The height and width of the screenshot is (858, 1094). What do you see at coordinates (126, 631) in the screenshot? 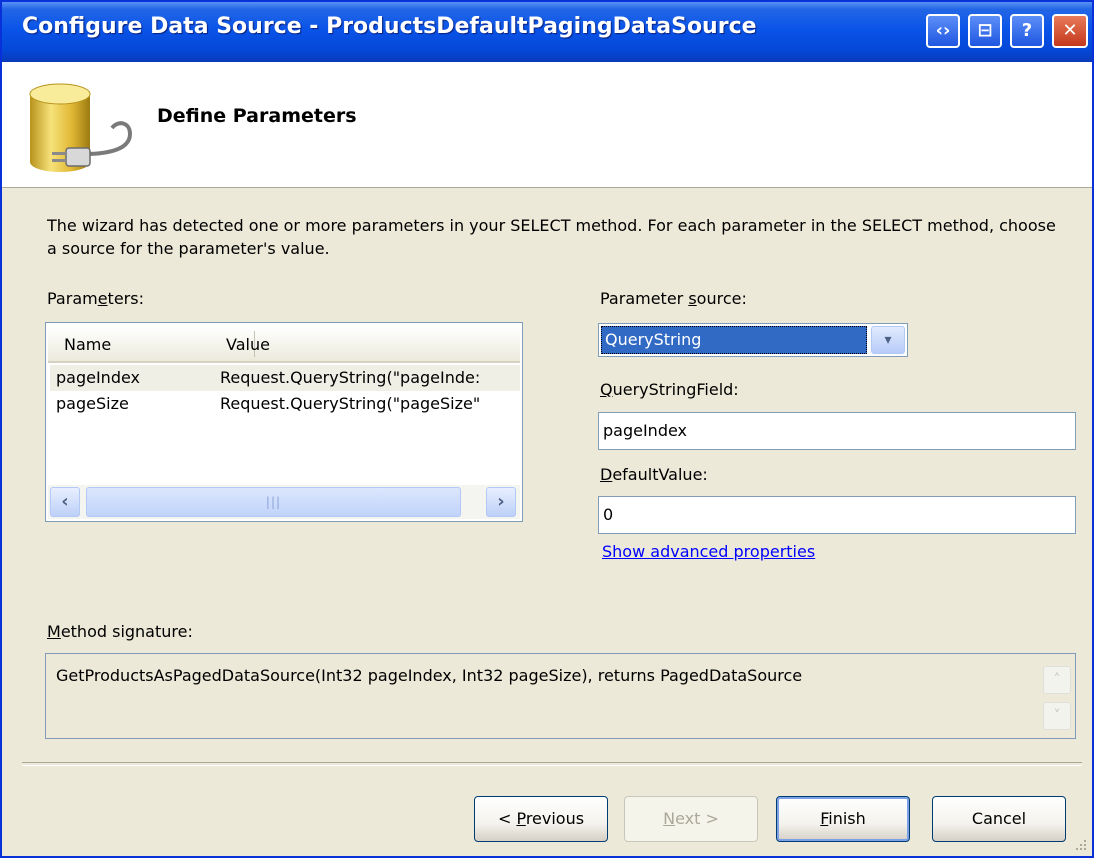
I see `method-signature-label-part2: ethod signature:` at bounding box center [126, 631].